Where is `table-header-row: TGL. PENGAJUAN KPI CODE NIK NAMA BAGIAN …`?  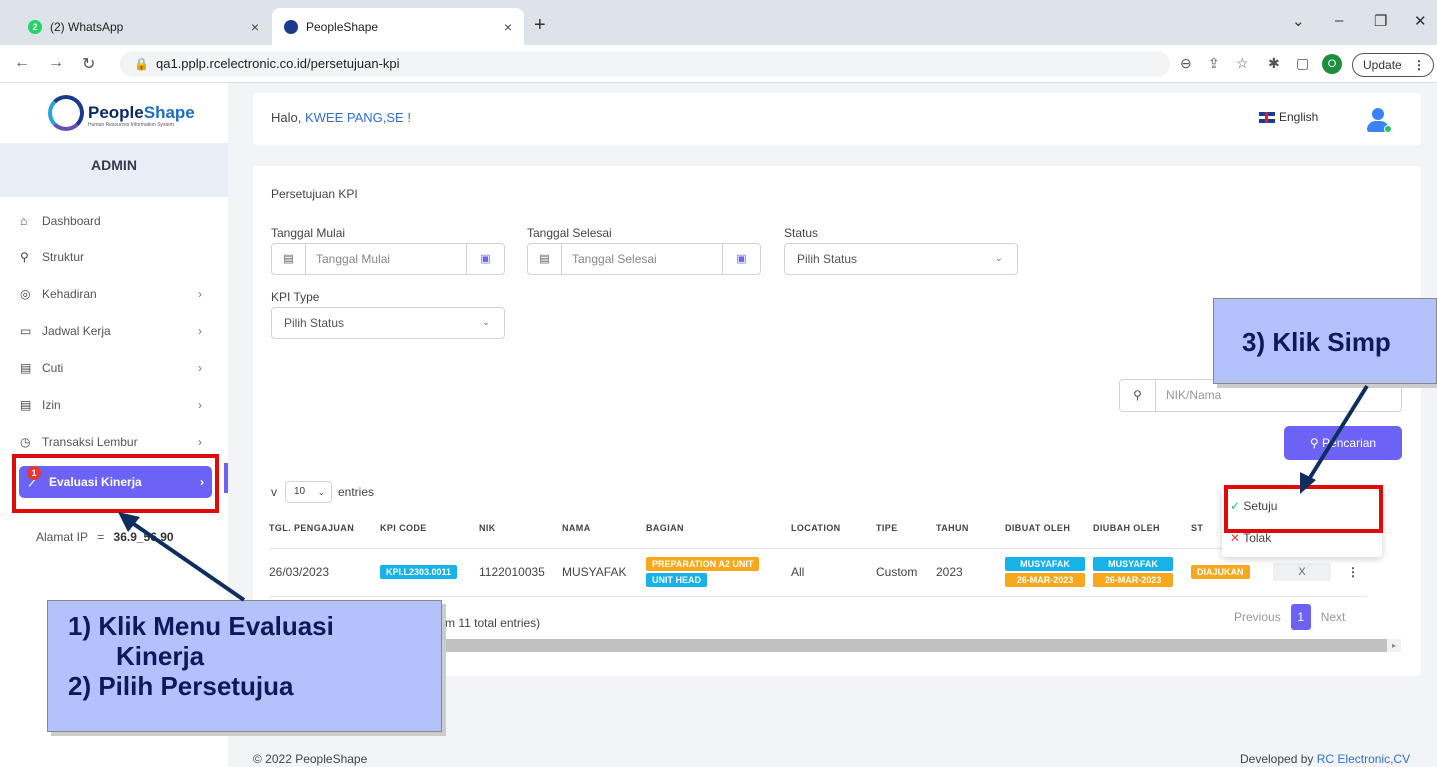
table-header-row: TGL. PENGAJUAN KPI CODE NIK NAMA BAGIAN … is located at coordinates (818, 528).